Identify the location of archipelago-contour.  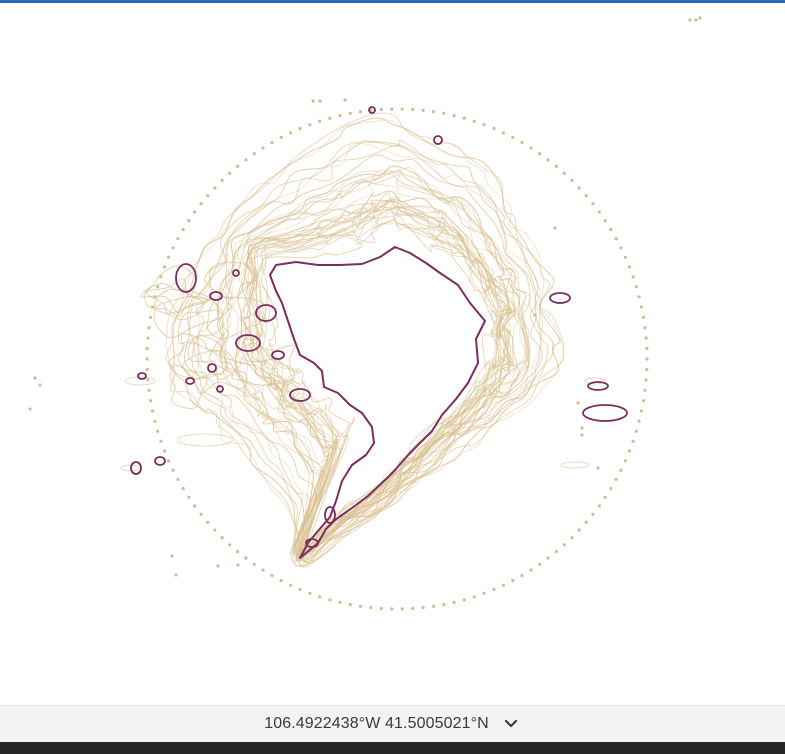
(188, 317).